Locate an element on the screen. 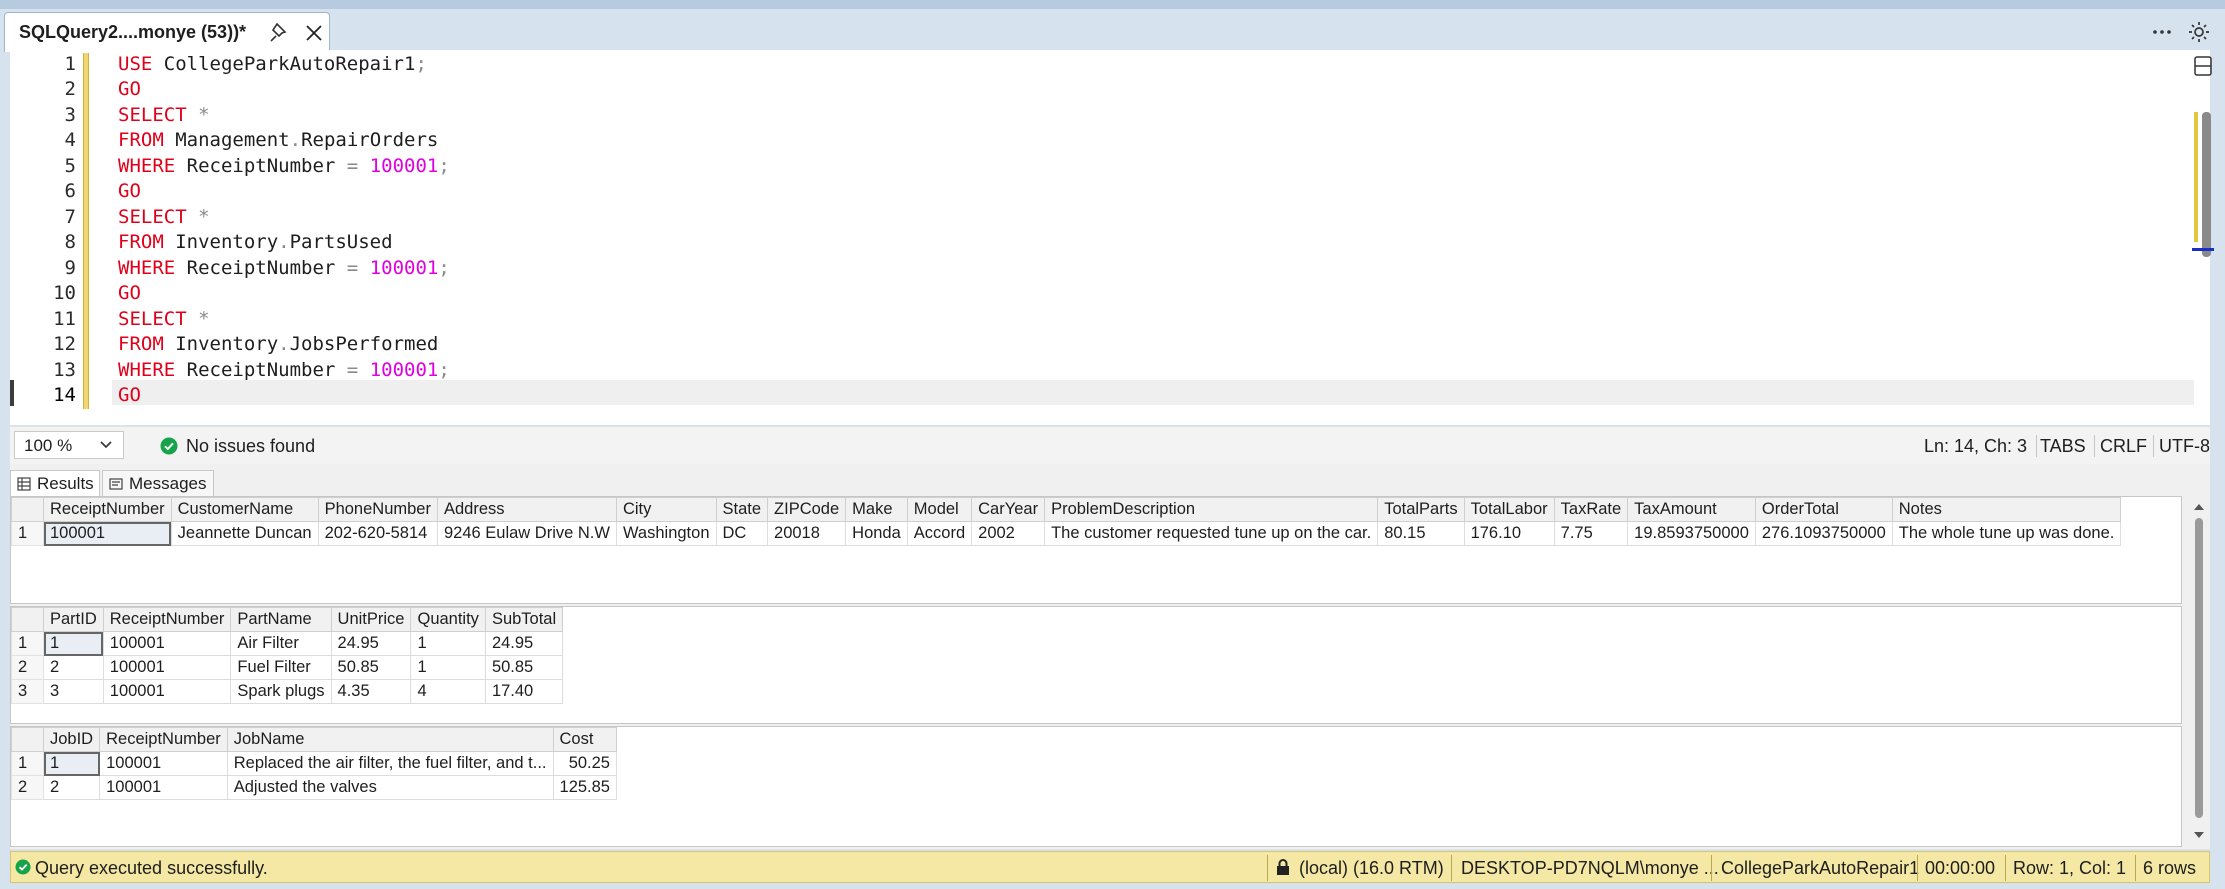 This screenshot has height=889, width=2225. tab-results: Results is located at coordinates (55, 483).